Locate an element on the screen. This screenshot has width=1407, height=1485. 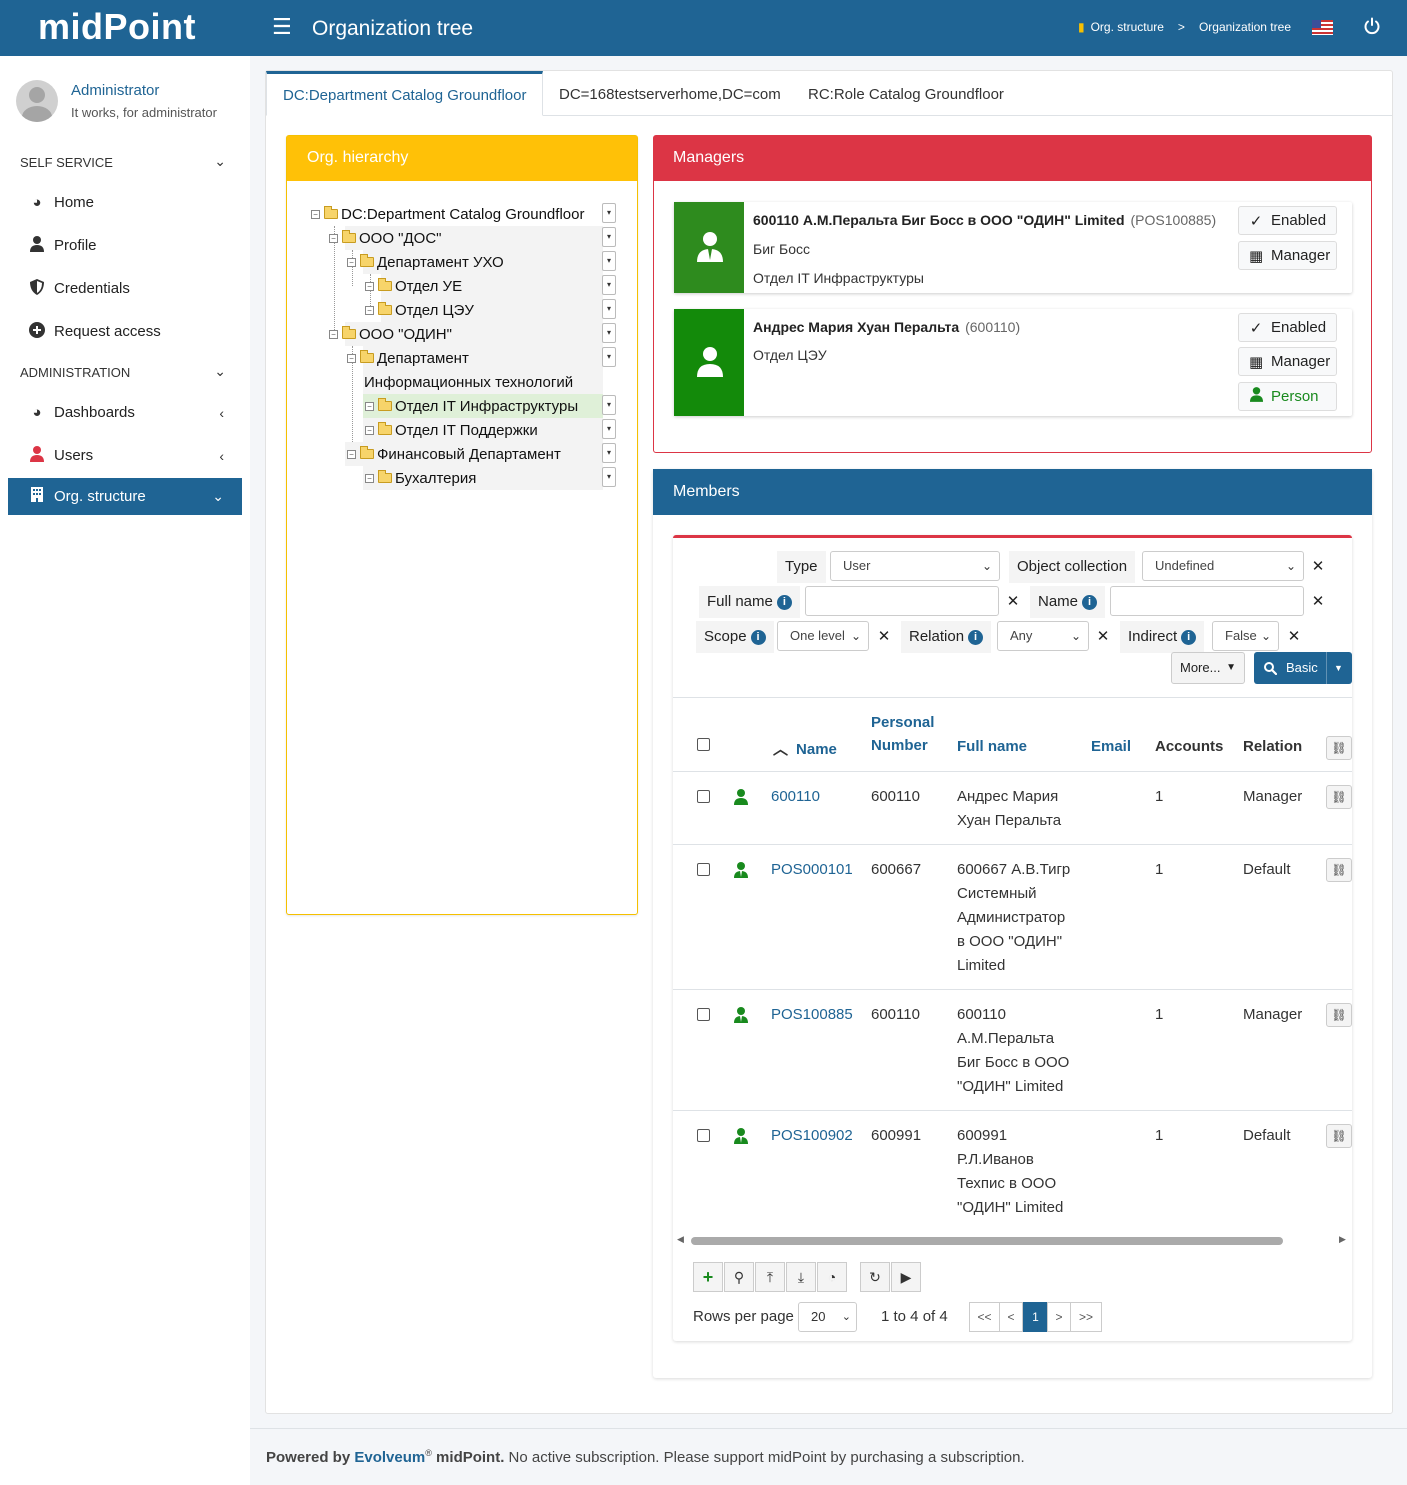
horizontal-scrollbar: ◀ ▶ is located at coordinates (1012, 1240).